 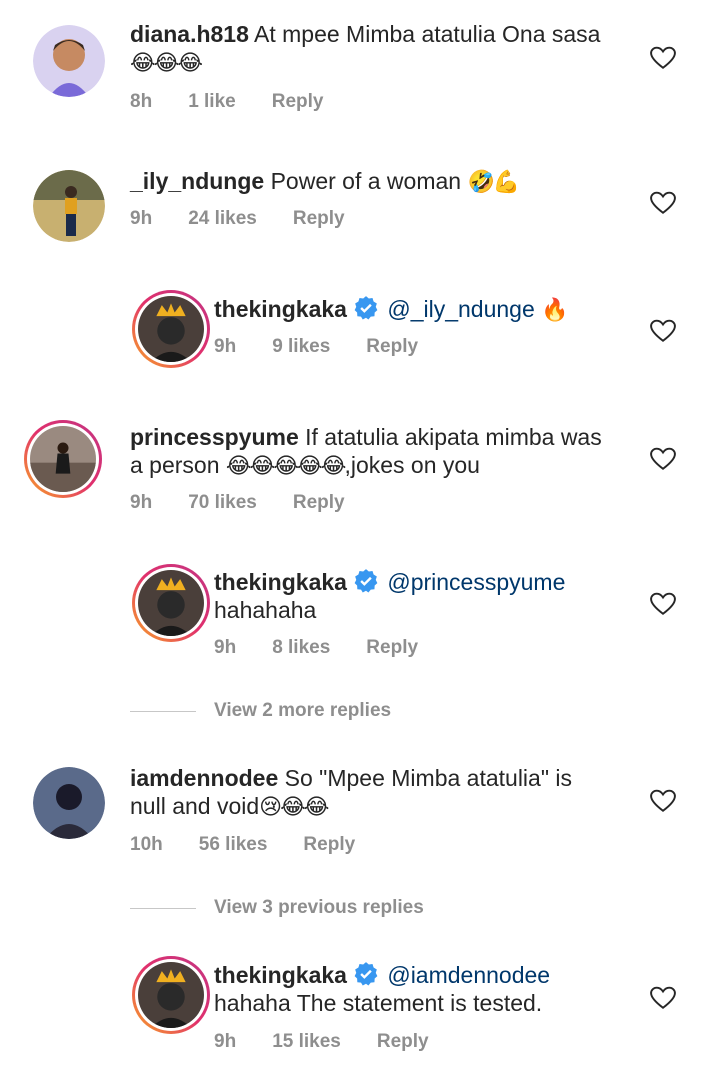 I want to click on comment-emoji: 🤣💪, so click(x=493, y=182).